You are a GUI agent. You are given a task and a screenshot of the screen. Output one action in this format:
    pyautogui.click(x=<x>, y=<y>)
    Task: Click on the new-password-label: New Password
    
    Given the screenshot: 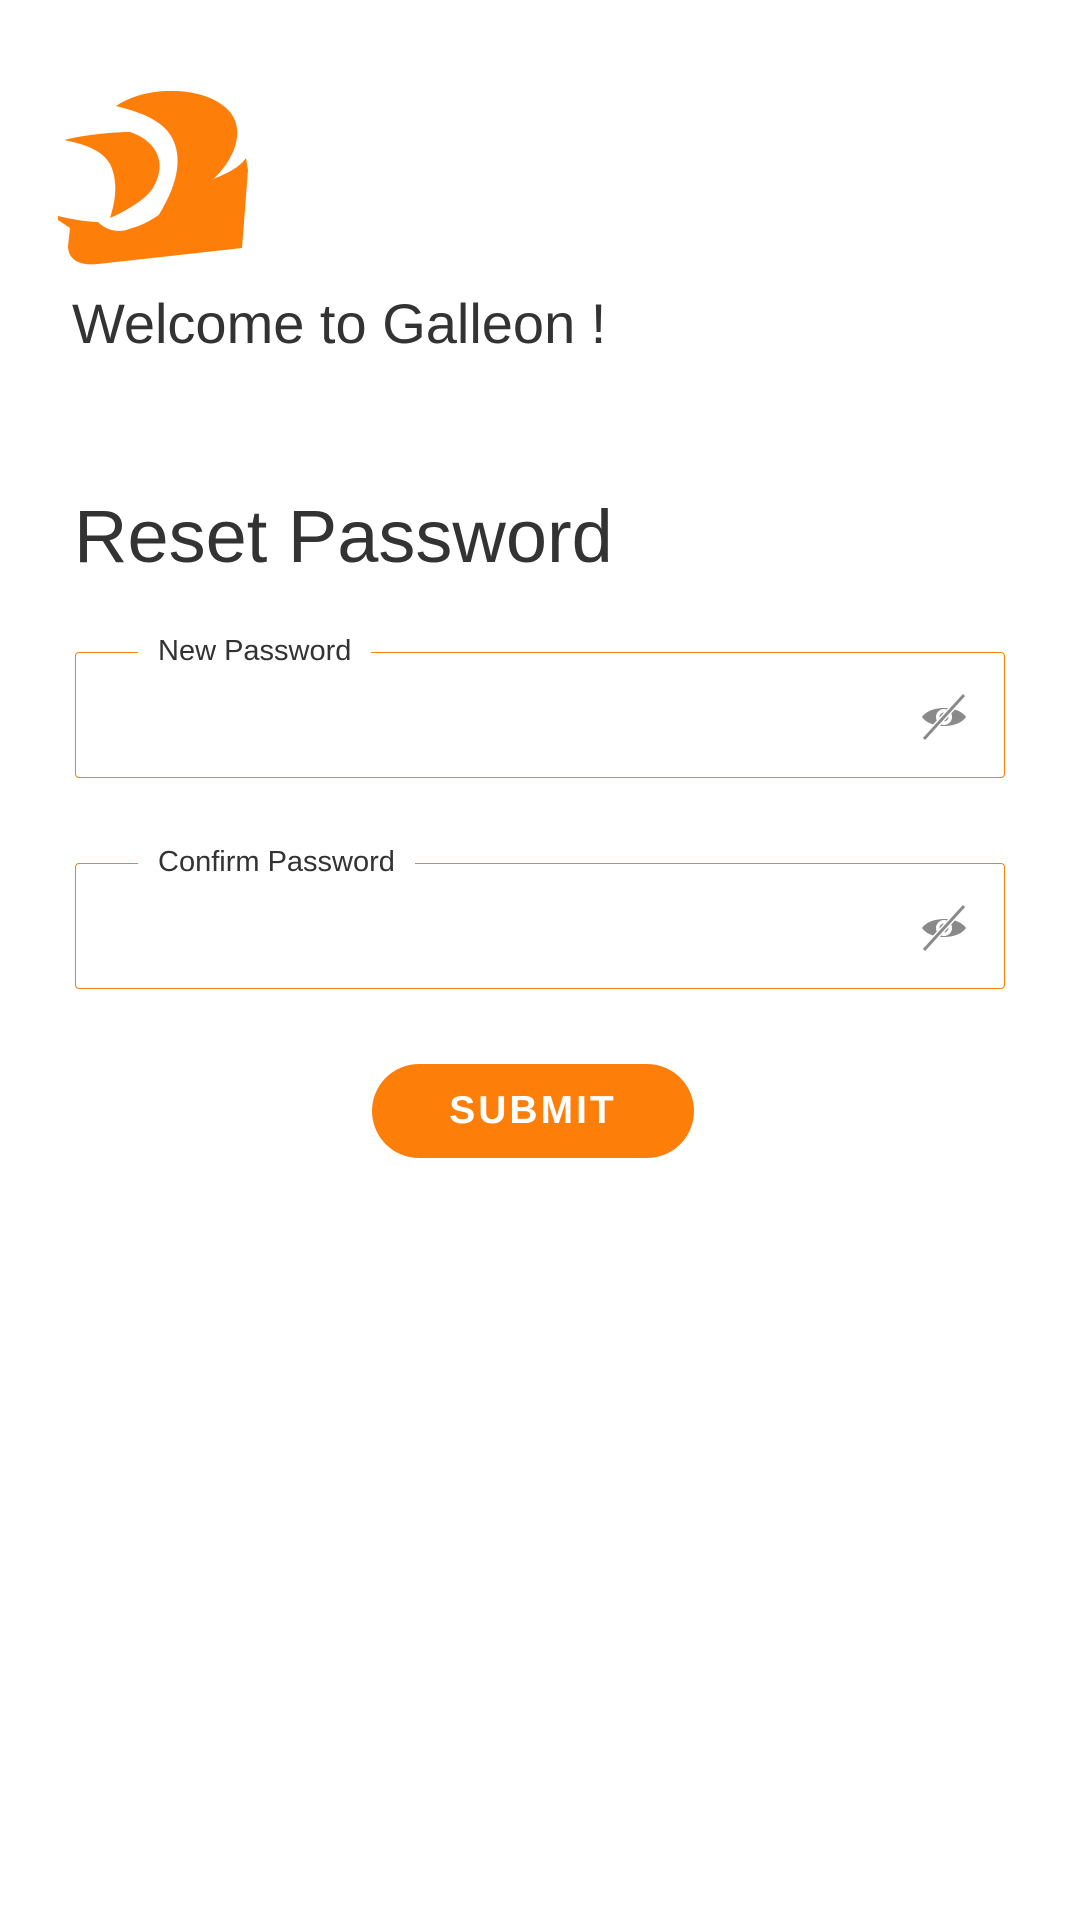 What is the action you would take?
    pyautogui.click(x=255, y=651)
    